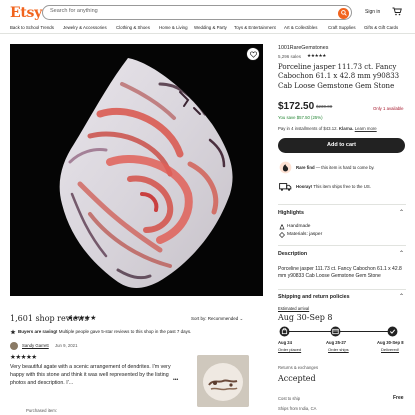 The width and height of the screenshot is (415, 415). Describe the element at coordinates (290, 56) in the screenshot. I see `sales-count: 5,296 sales` at that location.